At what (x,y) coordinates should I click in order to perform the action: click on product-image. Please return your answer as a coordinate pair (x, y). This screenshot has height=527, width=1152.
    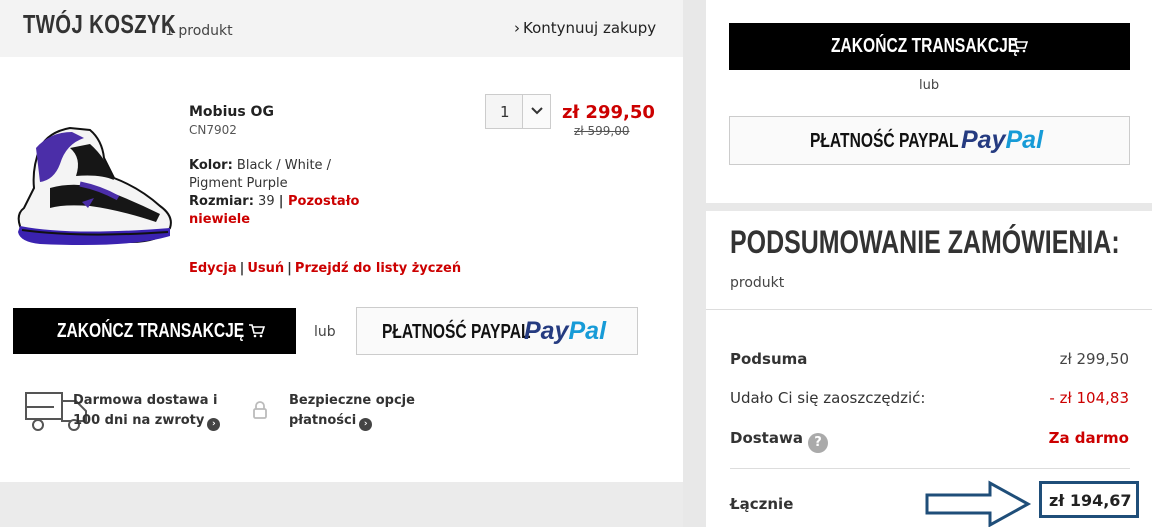
    Looking at the image, I should click on (95, 183).